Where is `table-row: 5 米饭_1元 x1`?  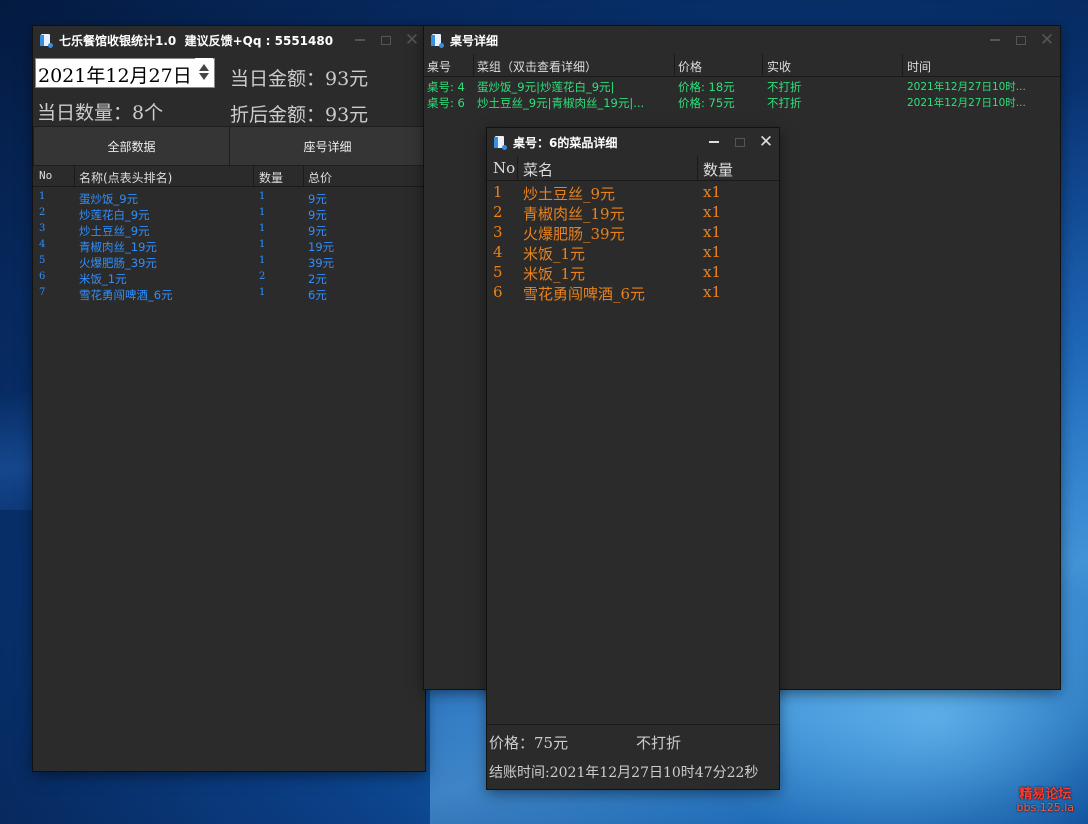 table-row: 5 米饭_1元 x1 is located at coordinates (633, 273).